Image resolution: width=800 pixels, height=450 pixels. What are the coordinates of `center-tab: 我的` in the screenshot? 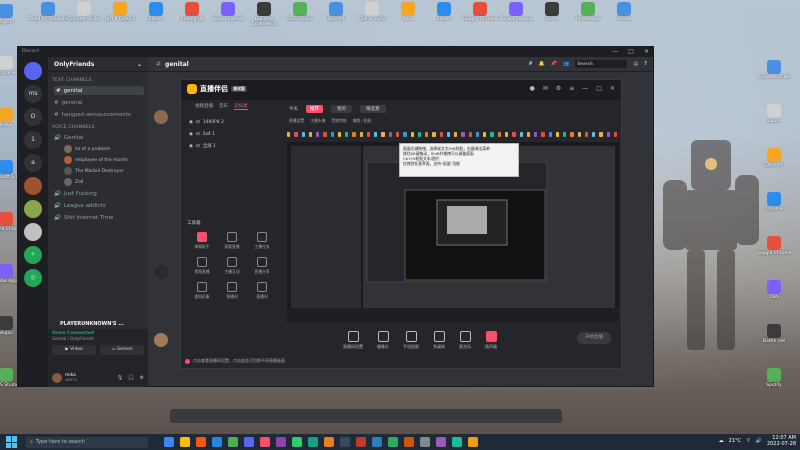 It's located at (341, 109).